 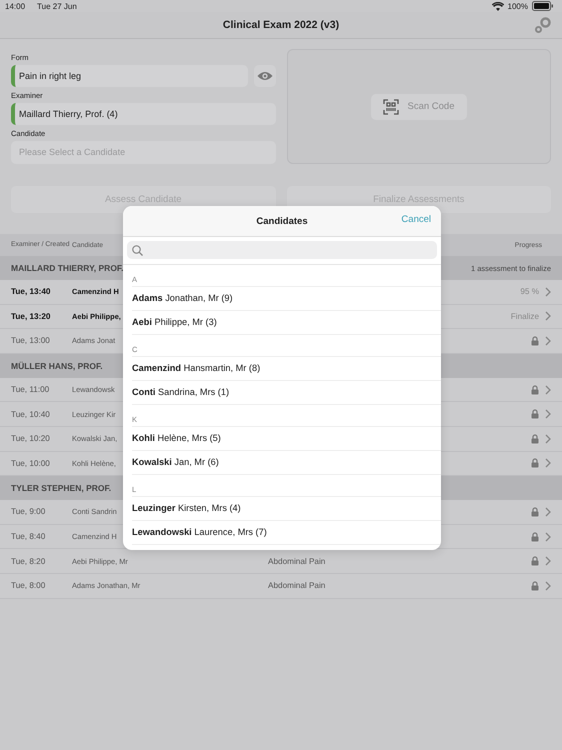 I want to click on battery-percent: 100%, so click(x=518, y=6).